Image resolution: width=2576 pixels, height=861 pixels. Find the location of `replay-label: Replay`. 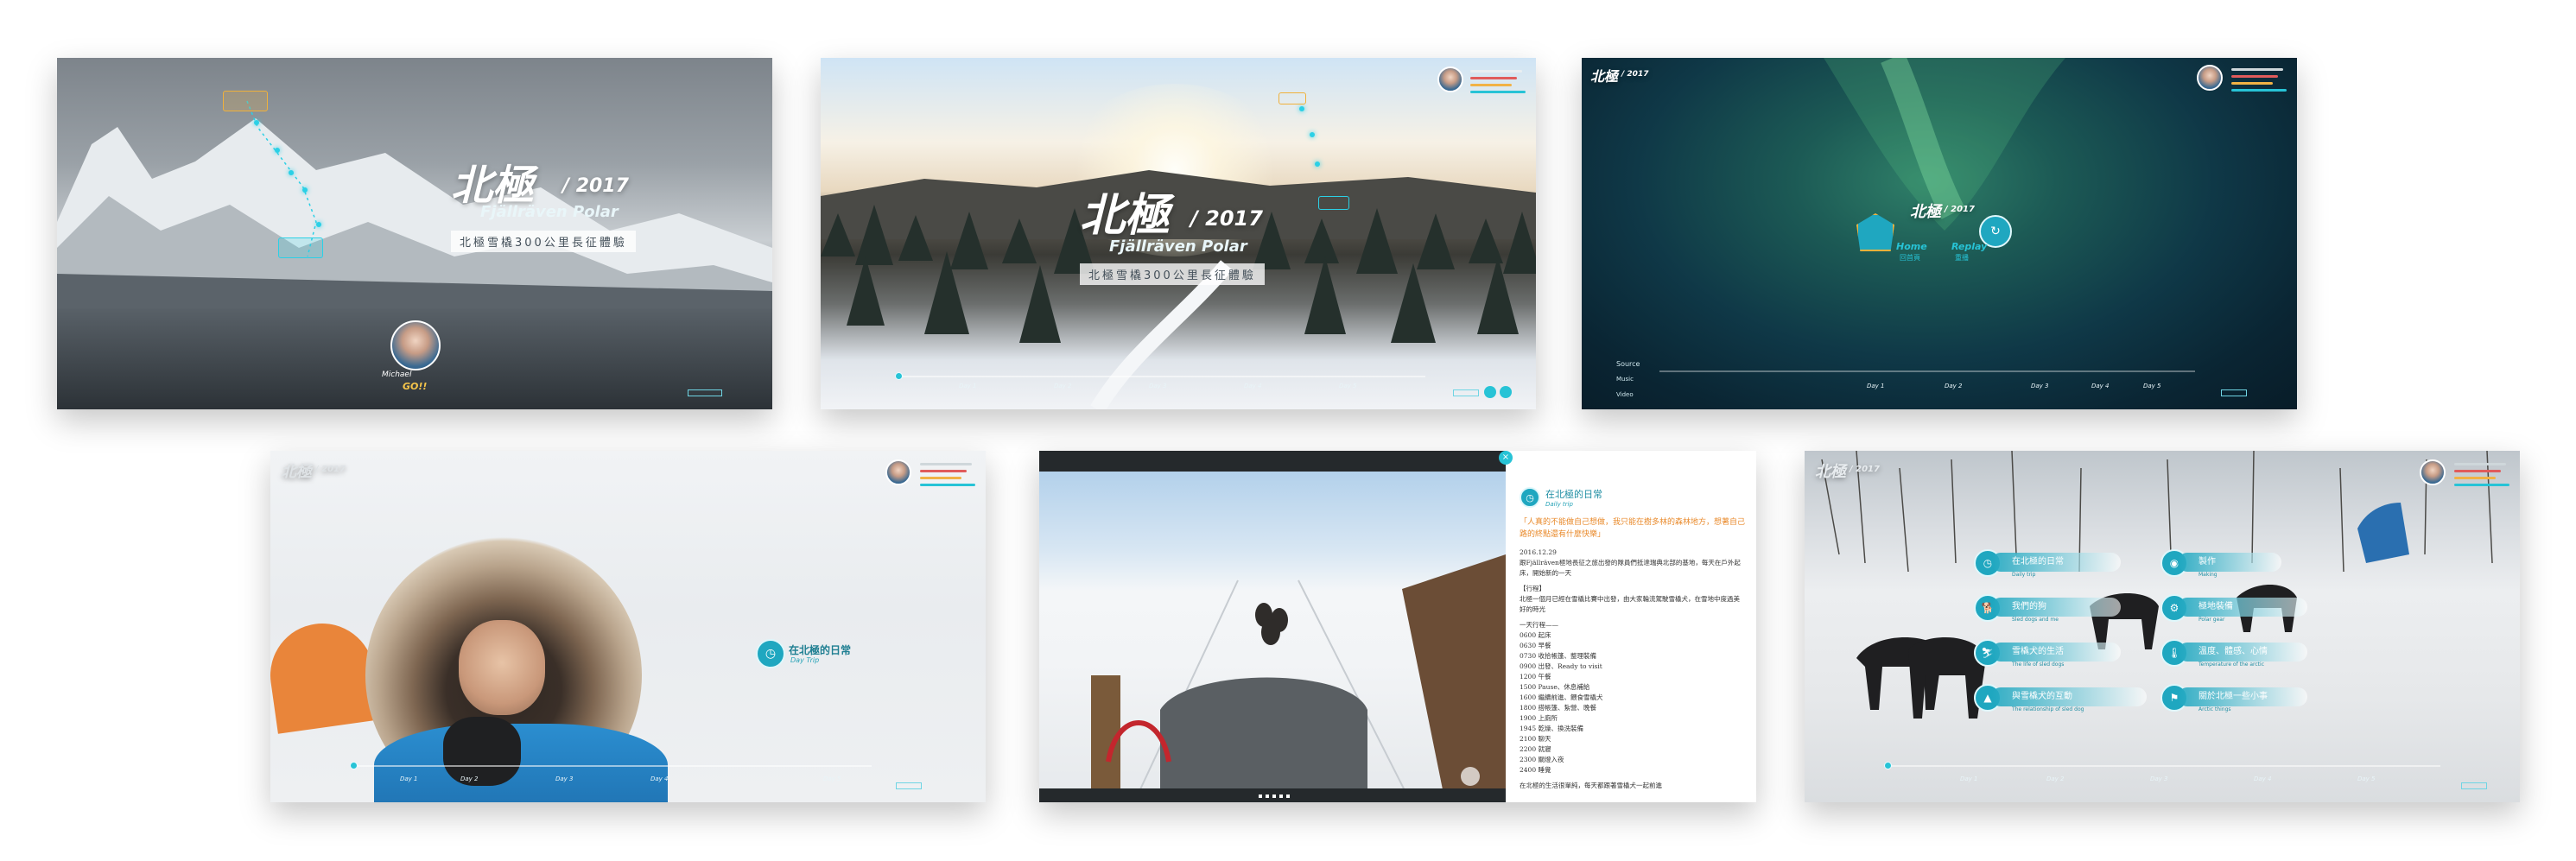

replay-label: Replay is located at coordinates (1969, 246).